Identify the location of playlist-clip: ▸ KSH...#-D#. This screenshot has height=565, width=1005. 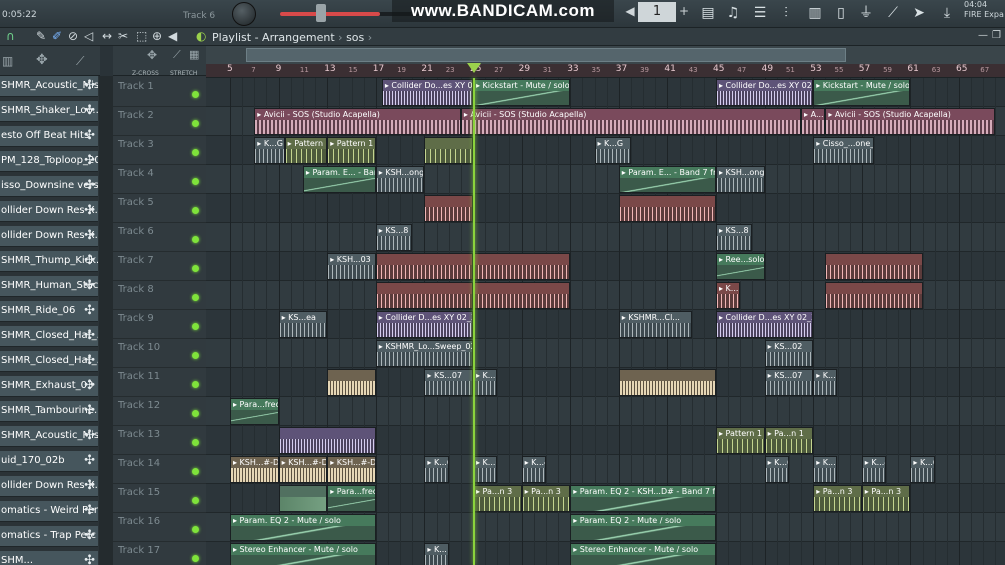
(351, 469).